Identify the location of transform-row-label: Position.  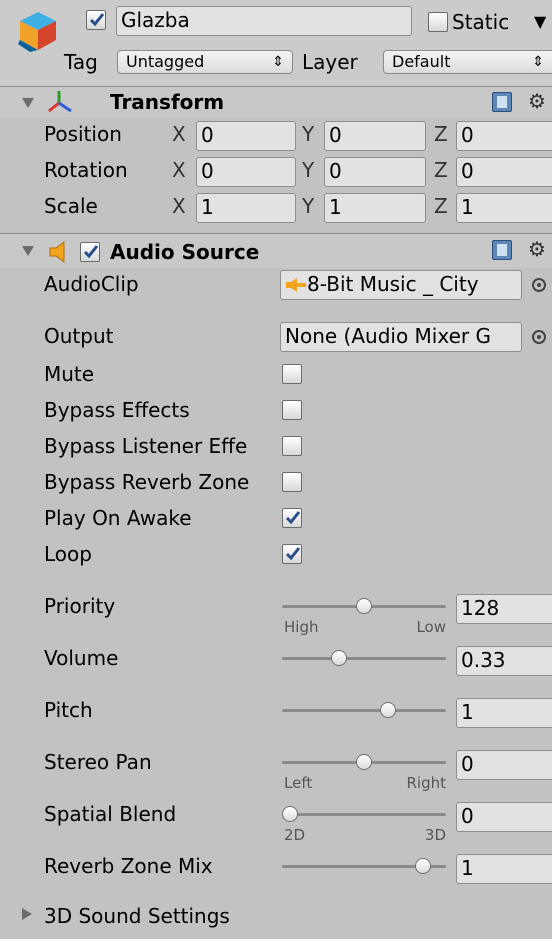
(83, 134).